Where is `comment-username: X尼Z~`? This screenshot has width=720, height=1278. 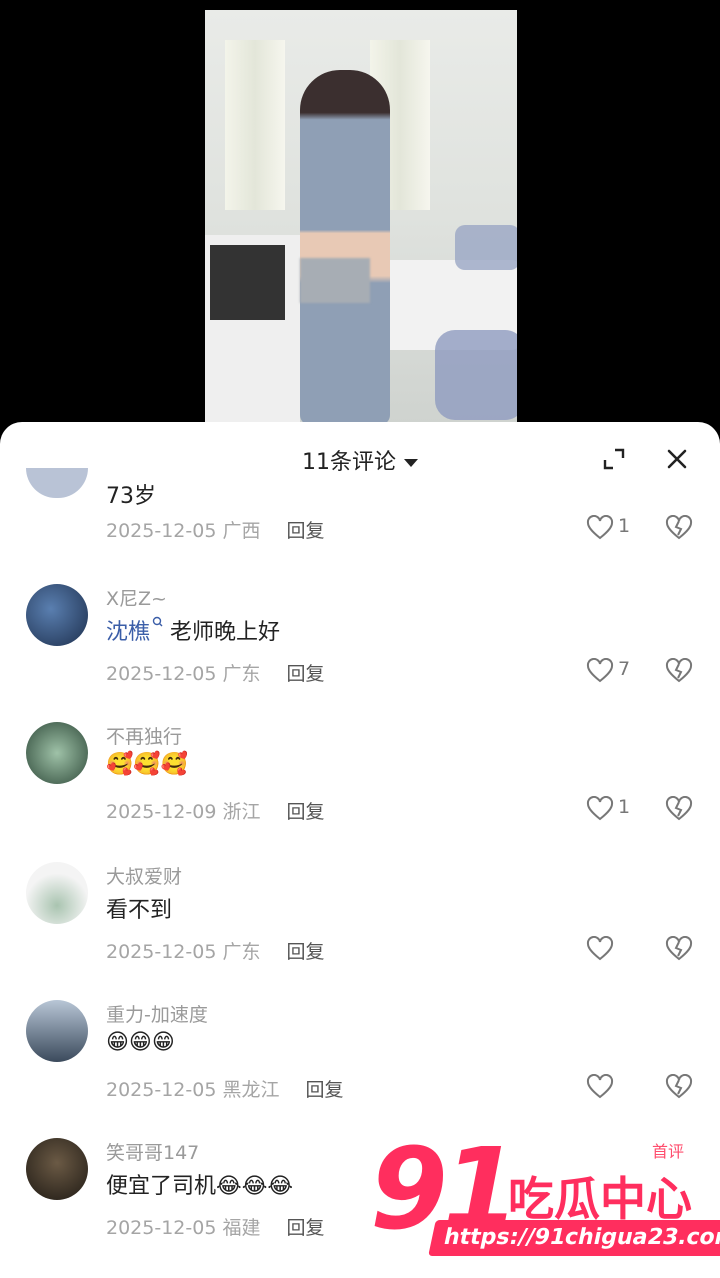
comment-username: X尼Z~ is located at coordinates (136, 597).